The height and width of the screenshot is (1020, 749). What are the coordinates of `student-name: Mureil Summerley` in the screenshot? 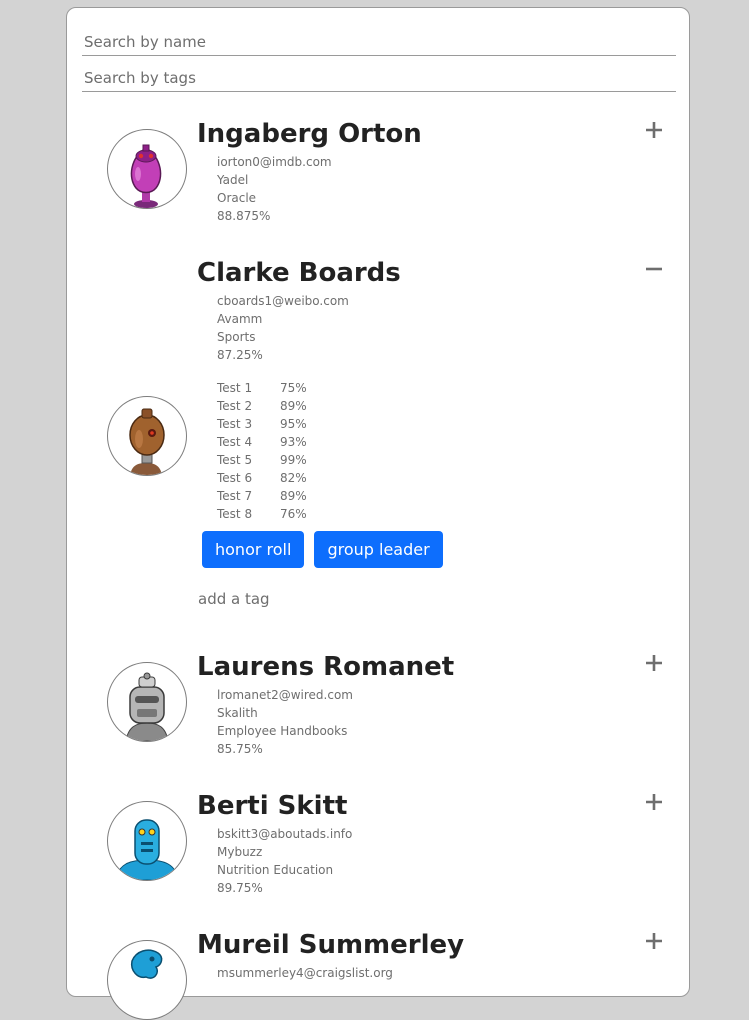 It's located at (331, 945).